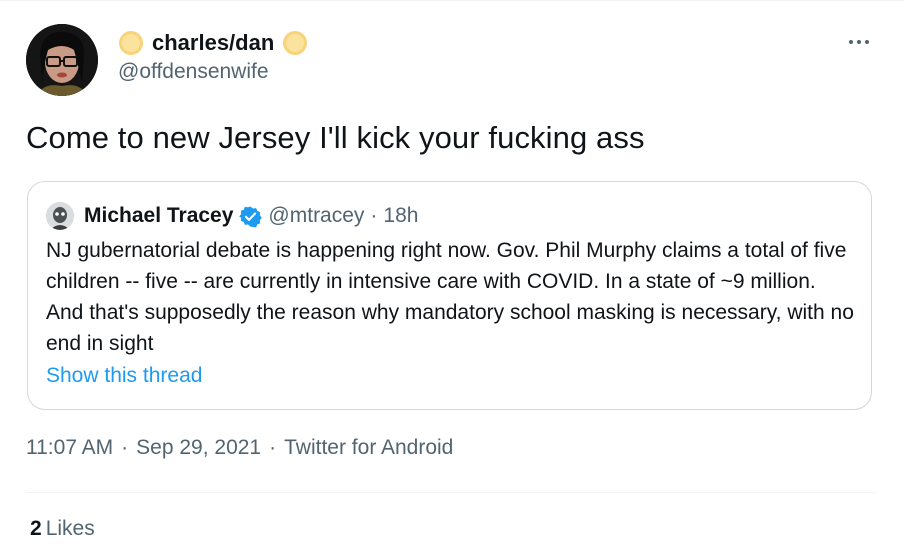 This screenshot has width=904, height=556. What do you see at coordinates (60, 216) in the screenshot?
I see `quoted-avatar` at bounding box center [60, 216].